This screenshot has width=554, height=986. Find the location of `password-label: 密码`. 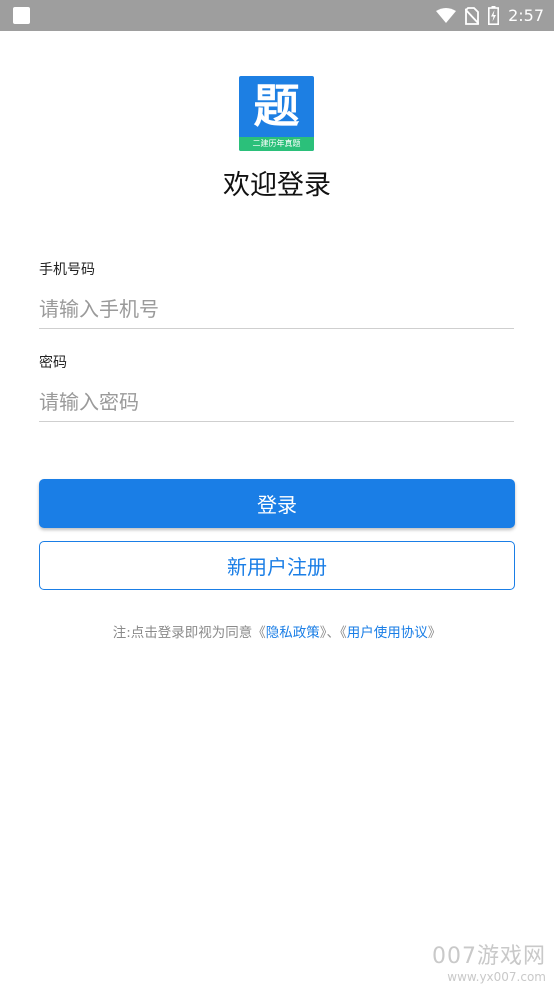

password-label: 密码 is located at coordinates (53, 363).